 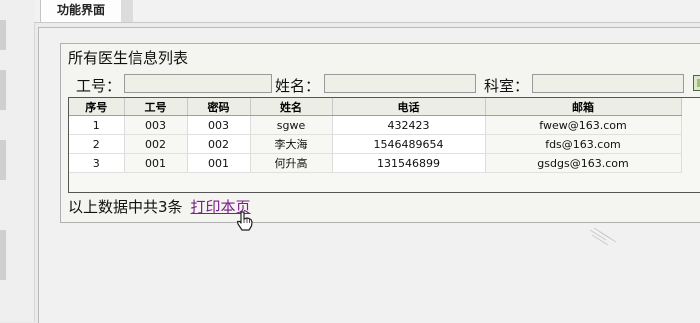 I want to click on col-header-index: 序号, so click(x=97, y=107).